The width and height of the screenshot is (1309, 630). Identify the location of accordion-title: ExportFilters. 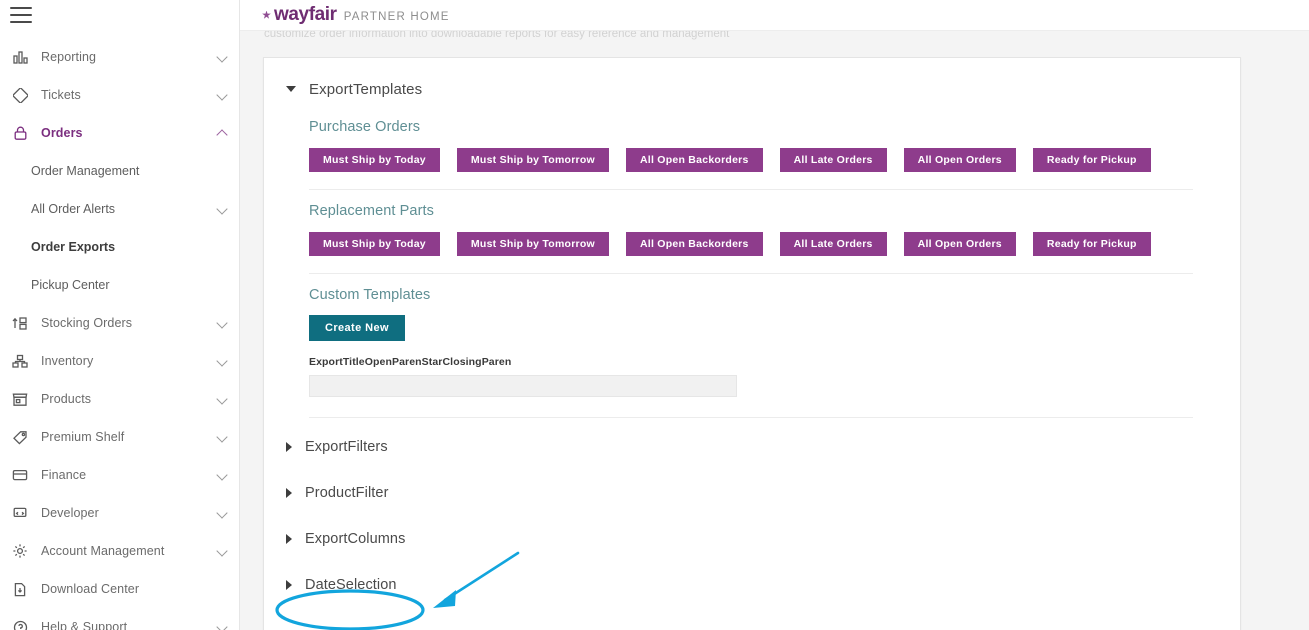
(346, 447).